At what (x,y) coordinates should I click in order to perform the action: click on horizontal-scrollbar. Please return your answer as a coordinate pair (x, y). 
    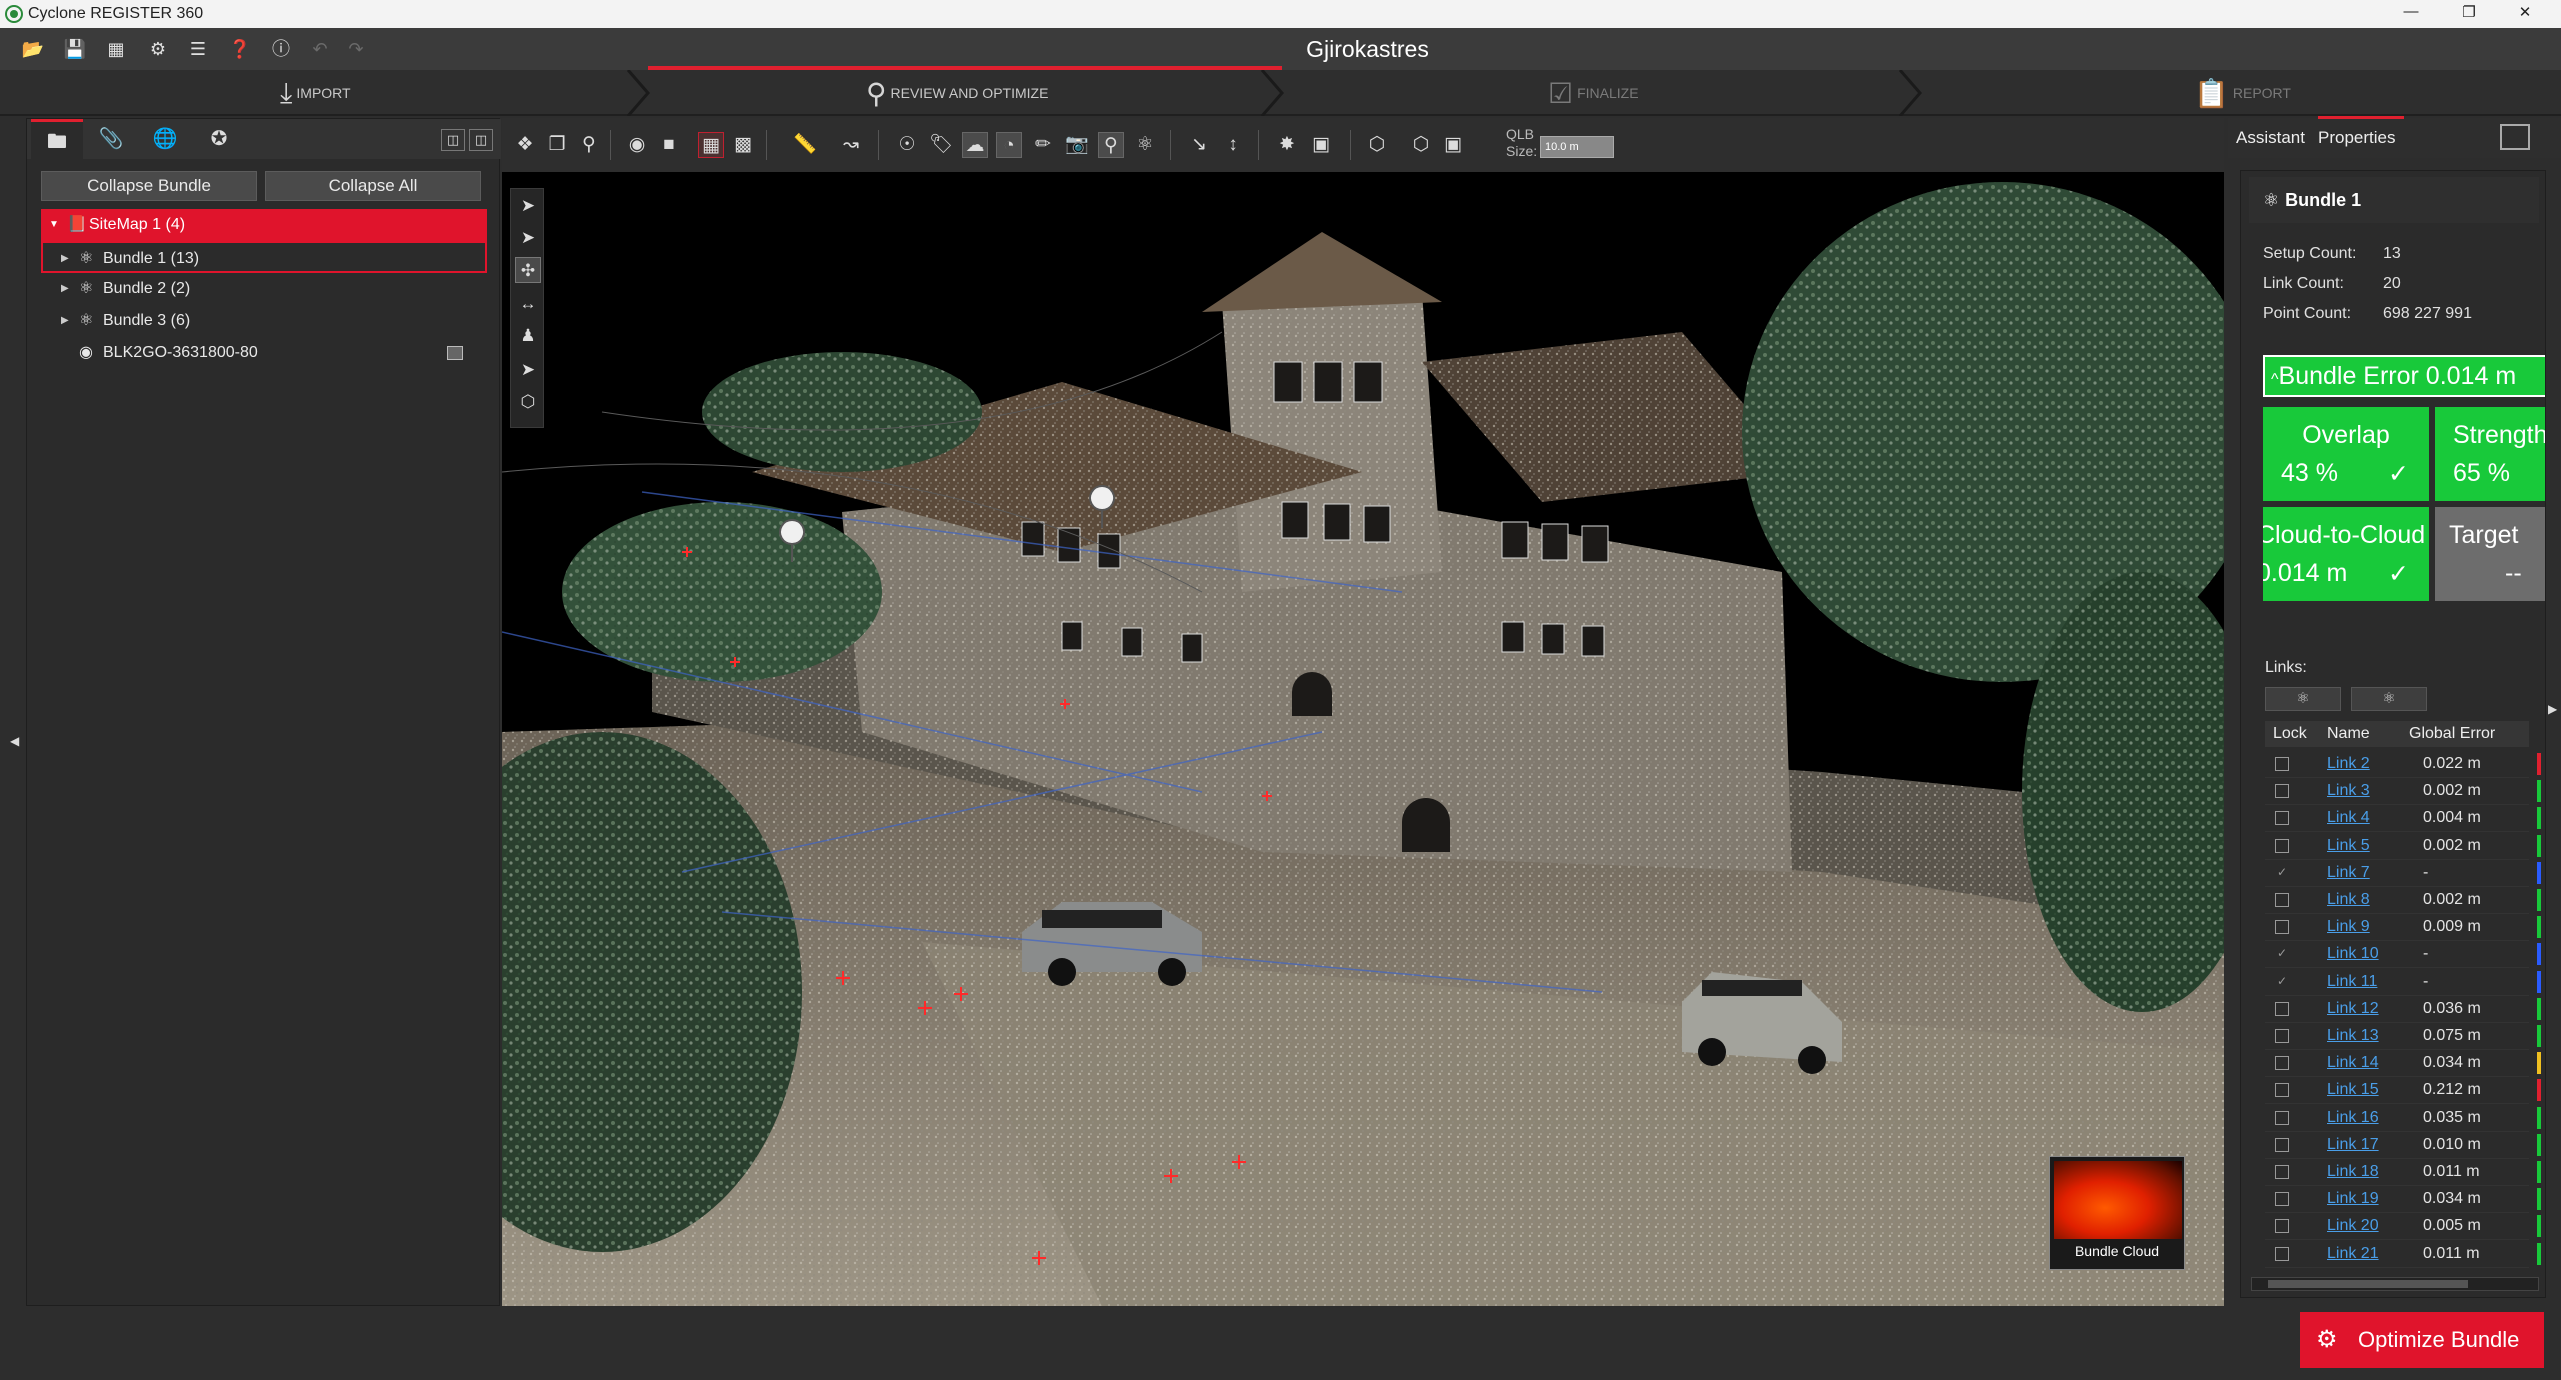
    Looking at the image, I should click on (2395, 1284).